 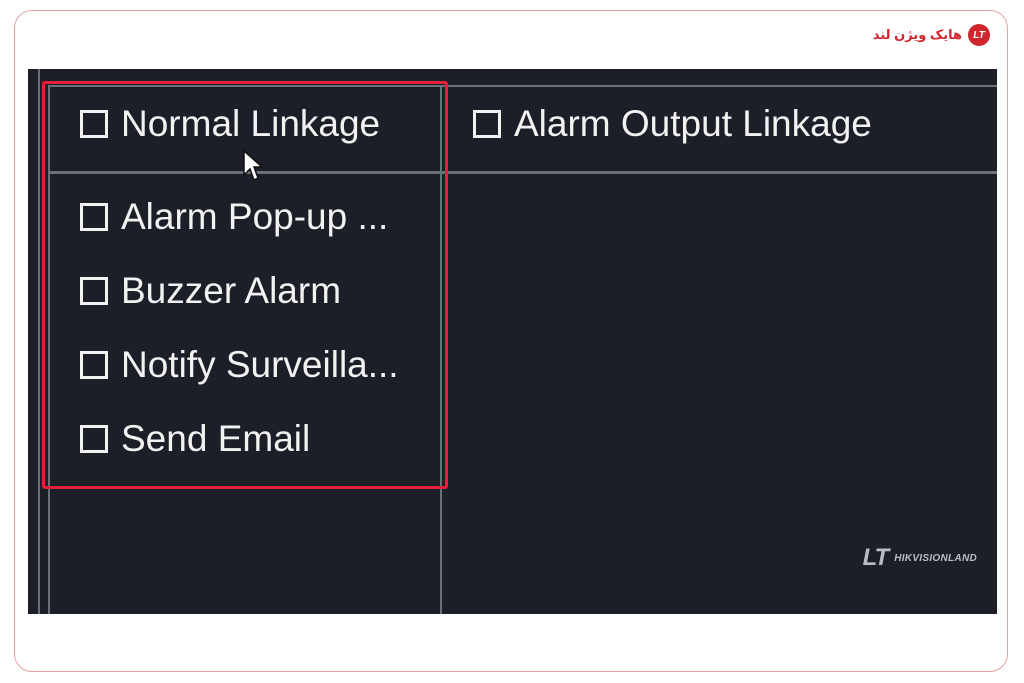 I want to click on brand-header: هایک ویژن لند LT, so click(x=931, y=35).